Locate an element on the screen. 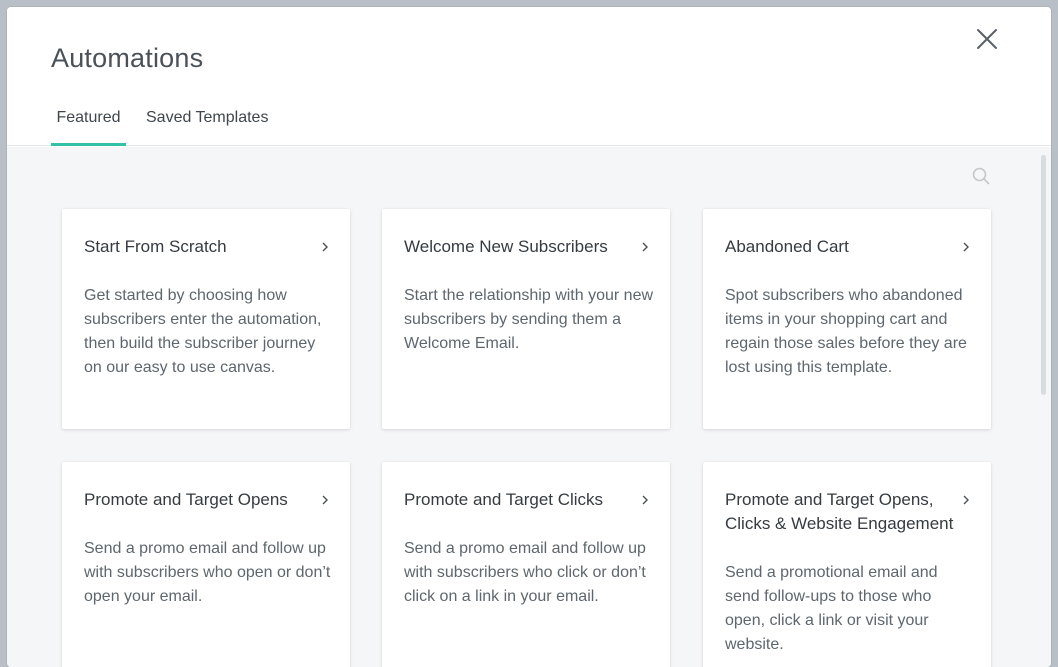 This screenshot has height=667, width=1058. close-button is located at coordinates (987, 39).